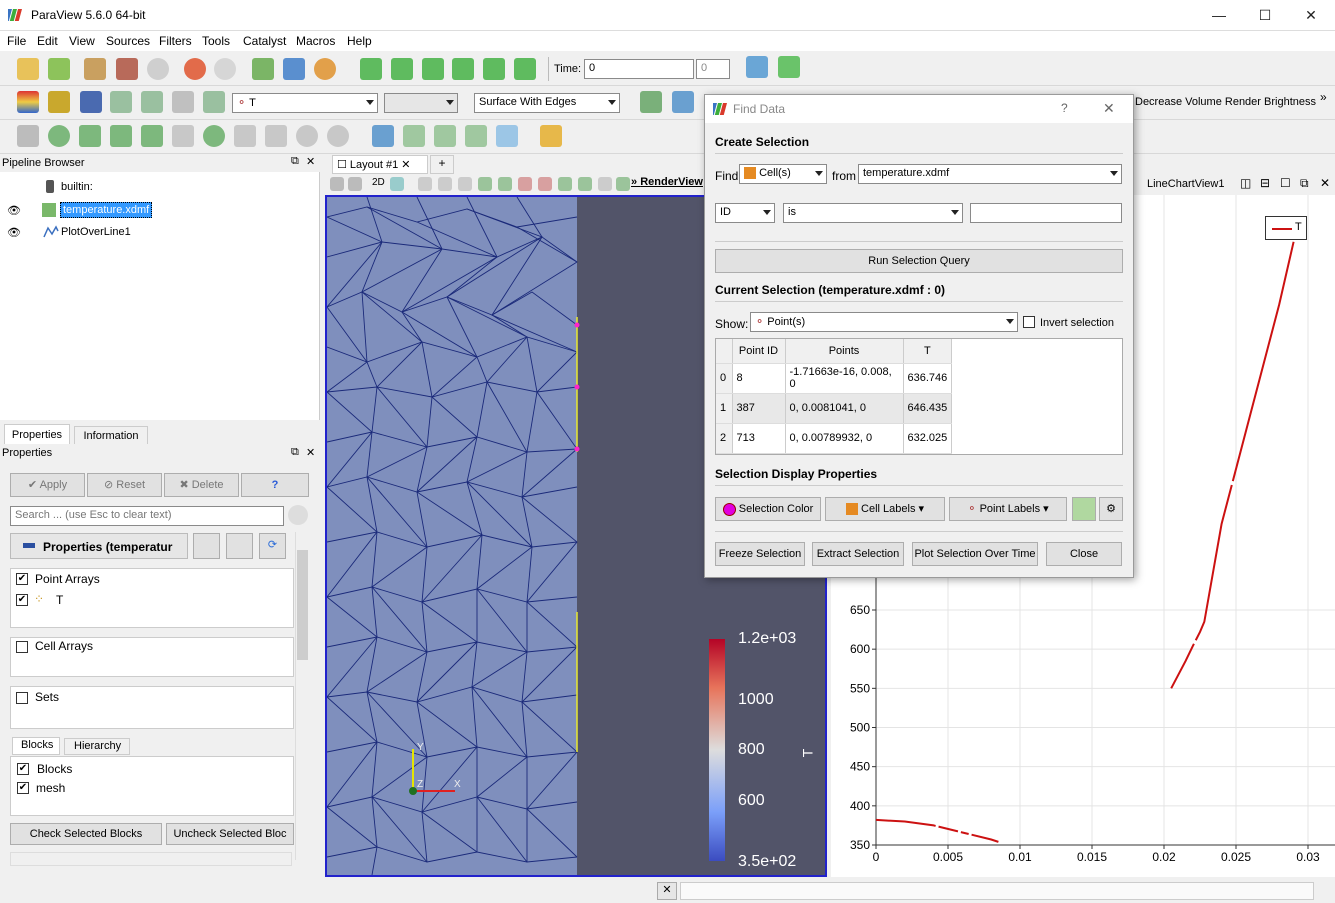 Image resolution: width=1335 pixels, height=903 pixels. I want to click on ruler-icon, so click(551, 136).